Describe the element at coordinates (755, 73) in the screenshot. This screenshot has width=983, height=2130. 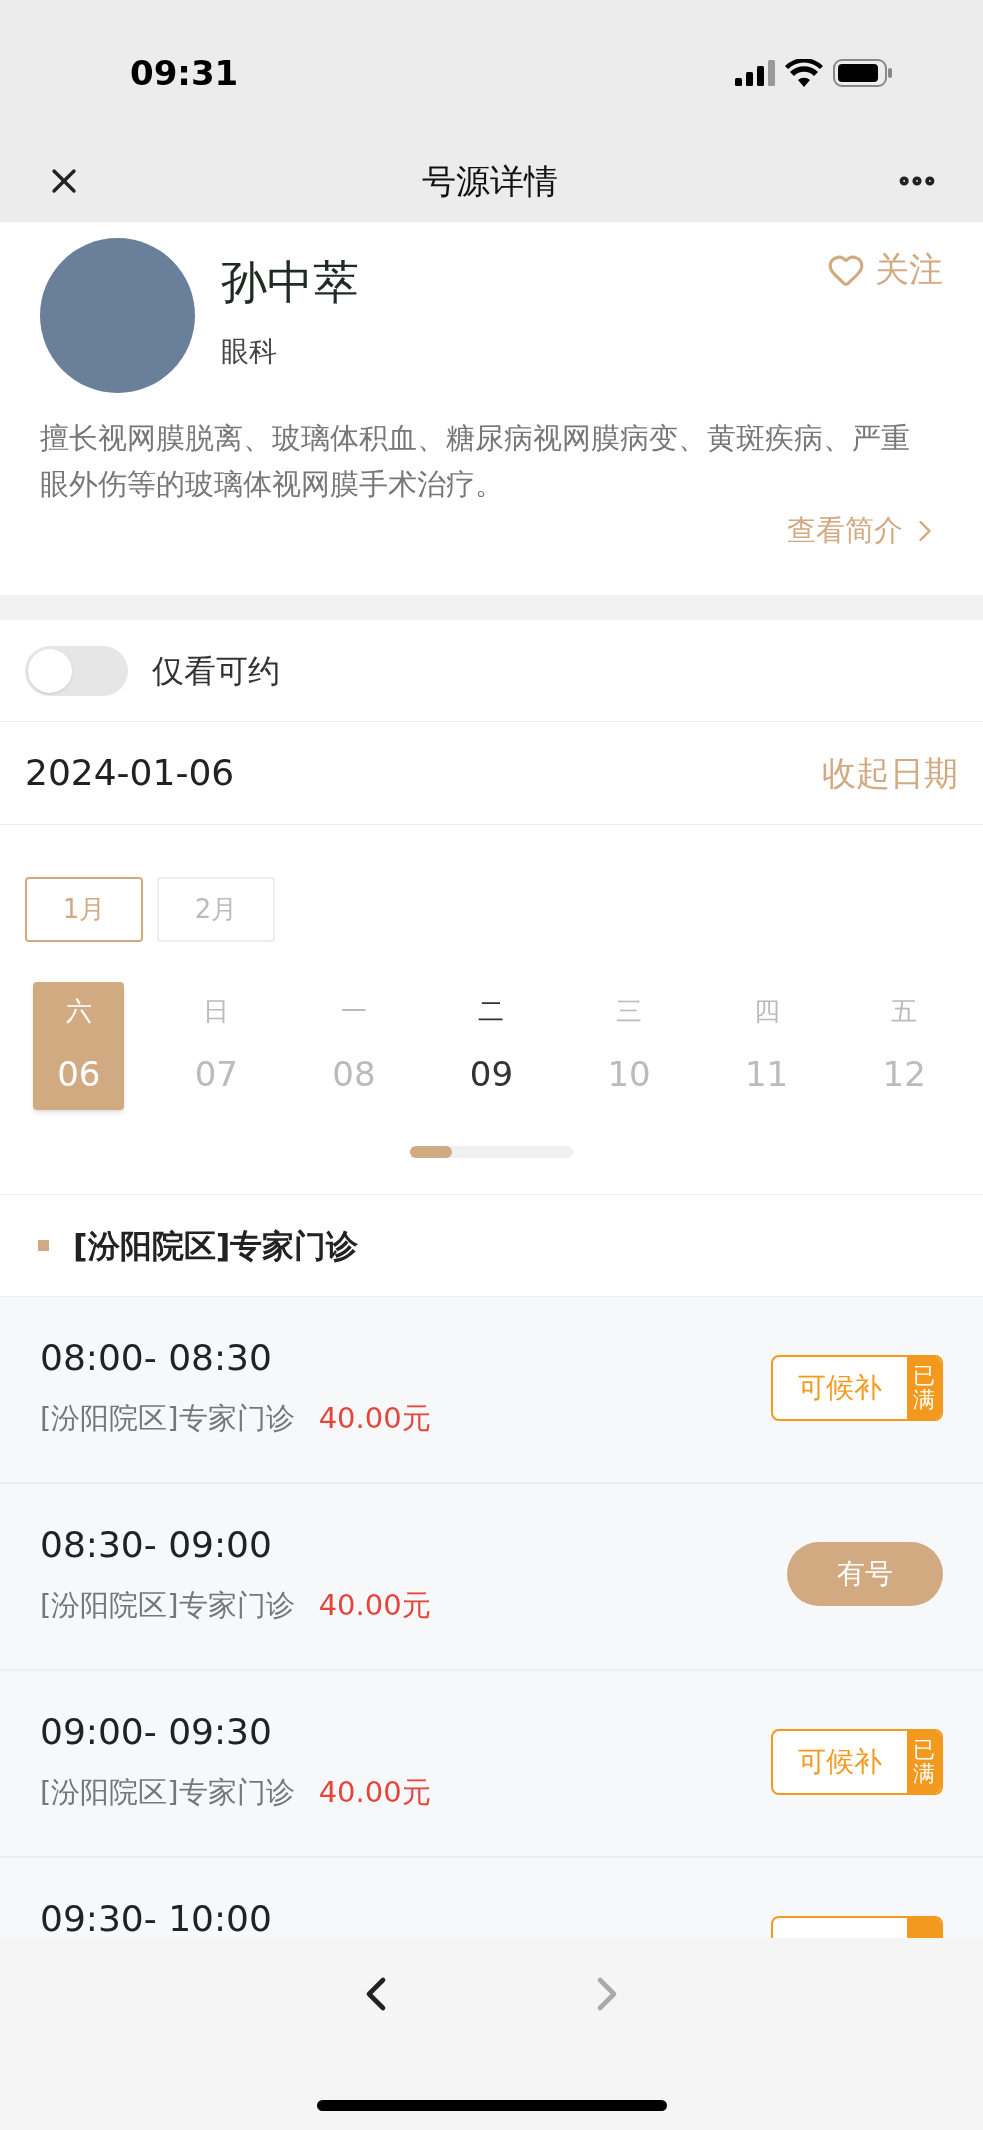
I see `signal-icon` at that location.